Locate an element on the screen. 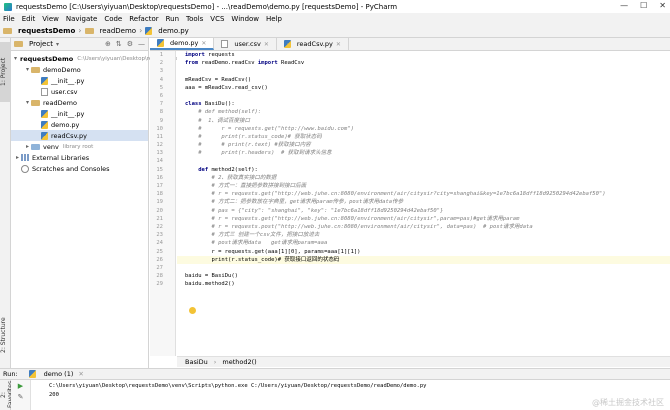  tree-item: ▸ External Libraries is located at coordinates (79, 157).